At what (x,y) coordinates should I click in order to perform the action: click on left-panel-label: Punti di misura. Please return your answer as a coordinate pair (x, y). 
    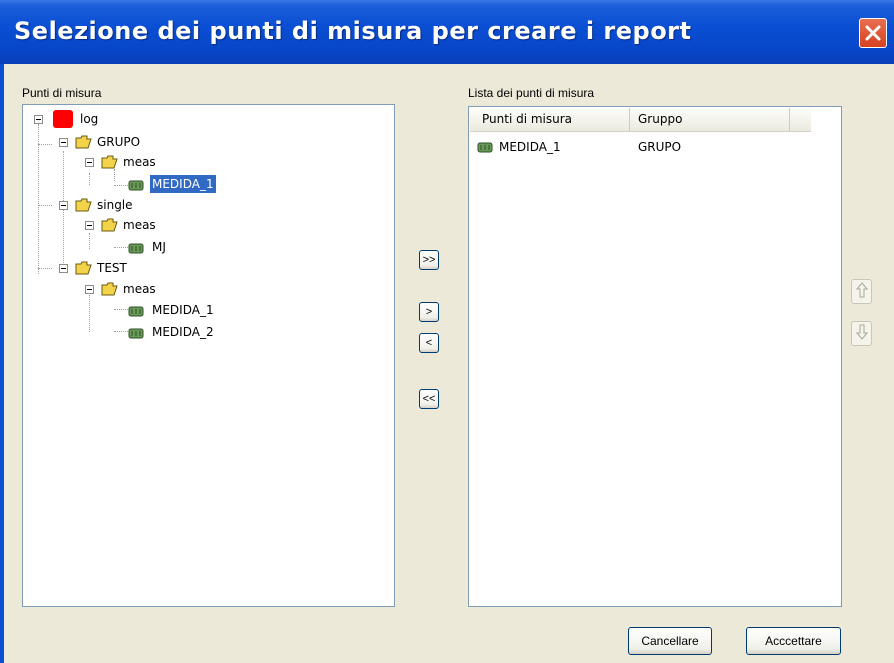
    Looking at the image, I should click on (62, 93).